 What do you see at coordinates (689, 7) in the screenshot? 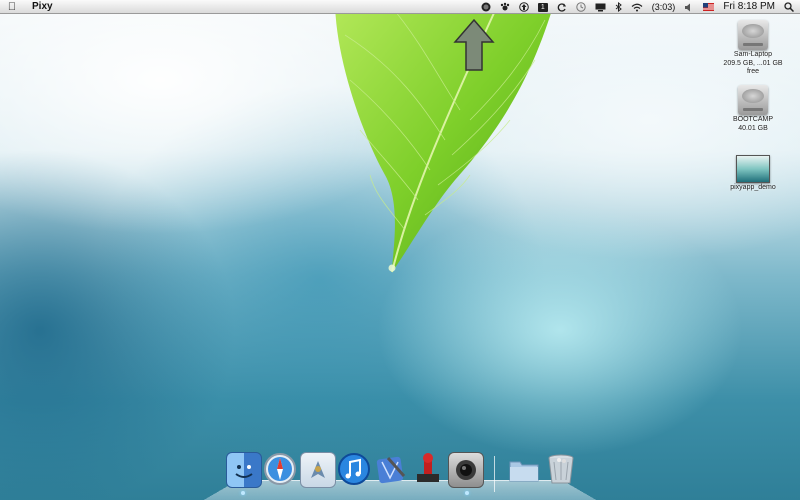
I see `volume-icon` at bounding box center [689, 7].